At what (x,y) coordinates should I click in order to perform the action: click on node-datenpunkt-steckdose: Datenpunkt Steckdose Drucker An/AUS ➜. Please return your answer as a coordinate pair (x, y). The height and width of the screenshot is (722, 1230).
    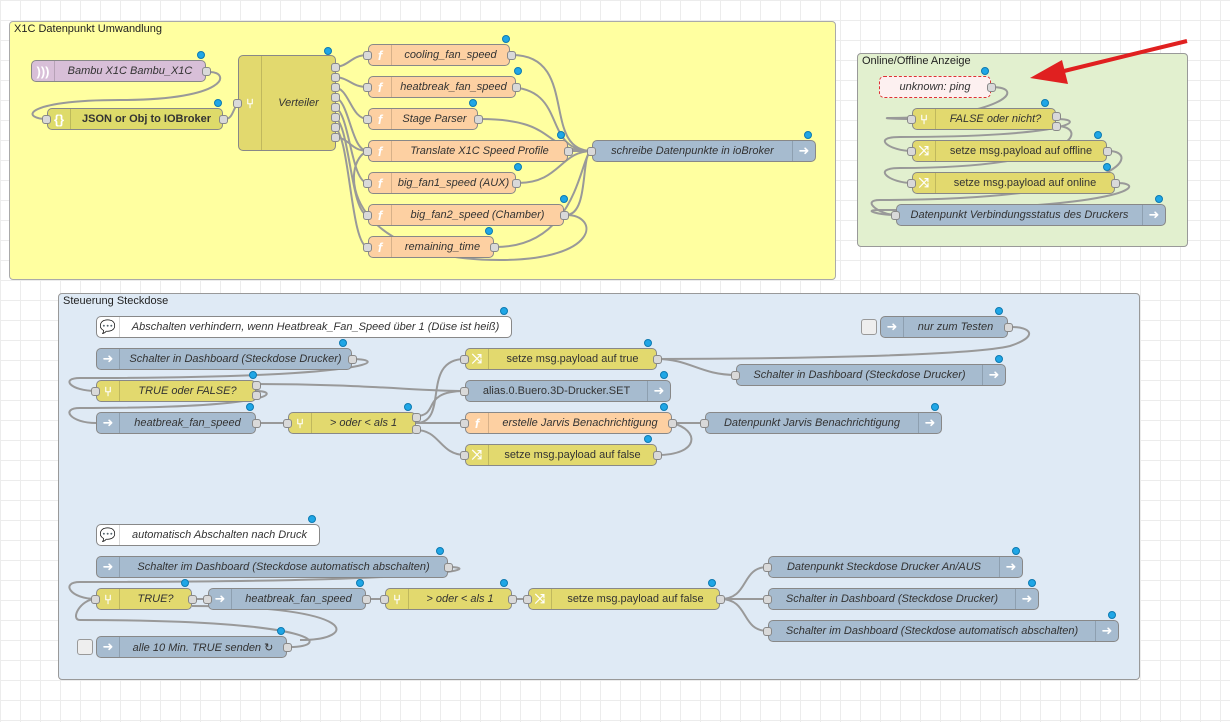
    Looking at the image, I should click on (895, 567).